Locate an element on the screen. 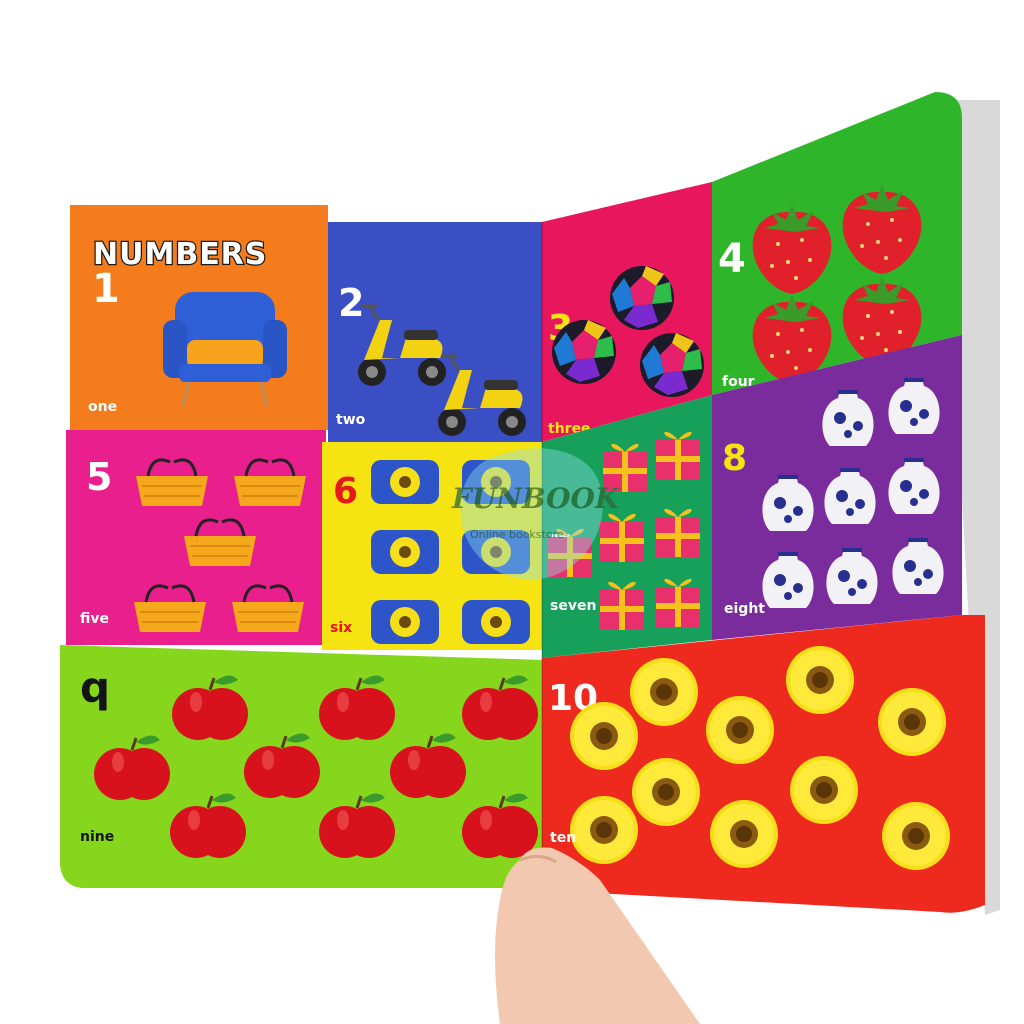 This screenshot has width=1024, height=1024. tile-one-numeral: 1 is located at coordinates (106, 289).